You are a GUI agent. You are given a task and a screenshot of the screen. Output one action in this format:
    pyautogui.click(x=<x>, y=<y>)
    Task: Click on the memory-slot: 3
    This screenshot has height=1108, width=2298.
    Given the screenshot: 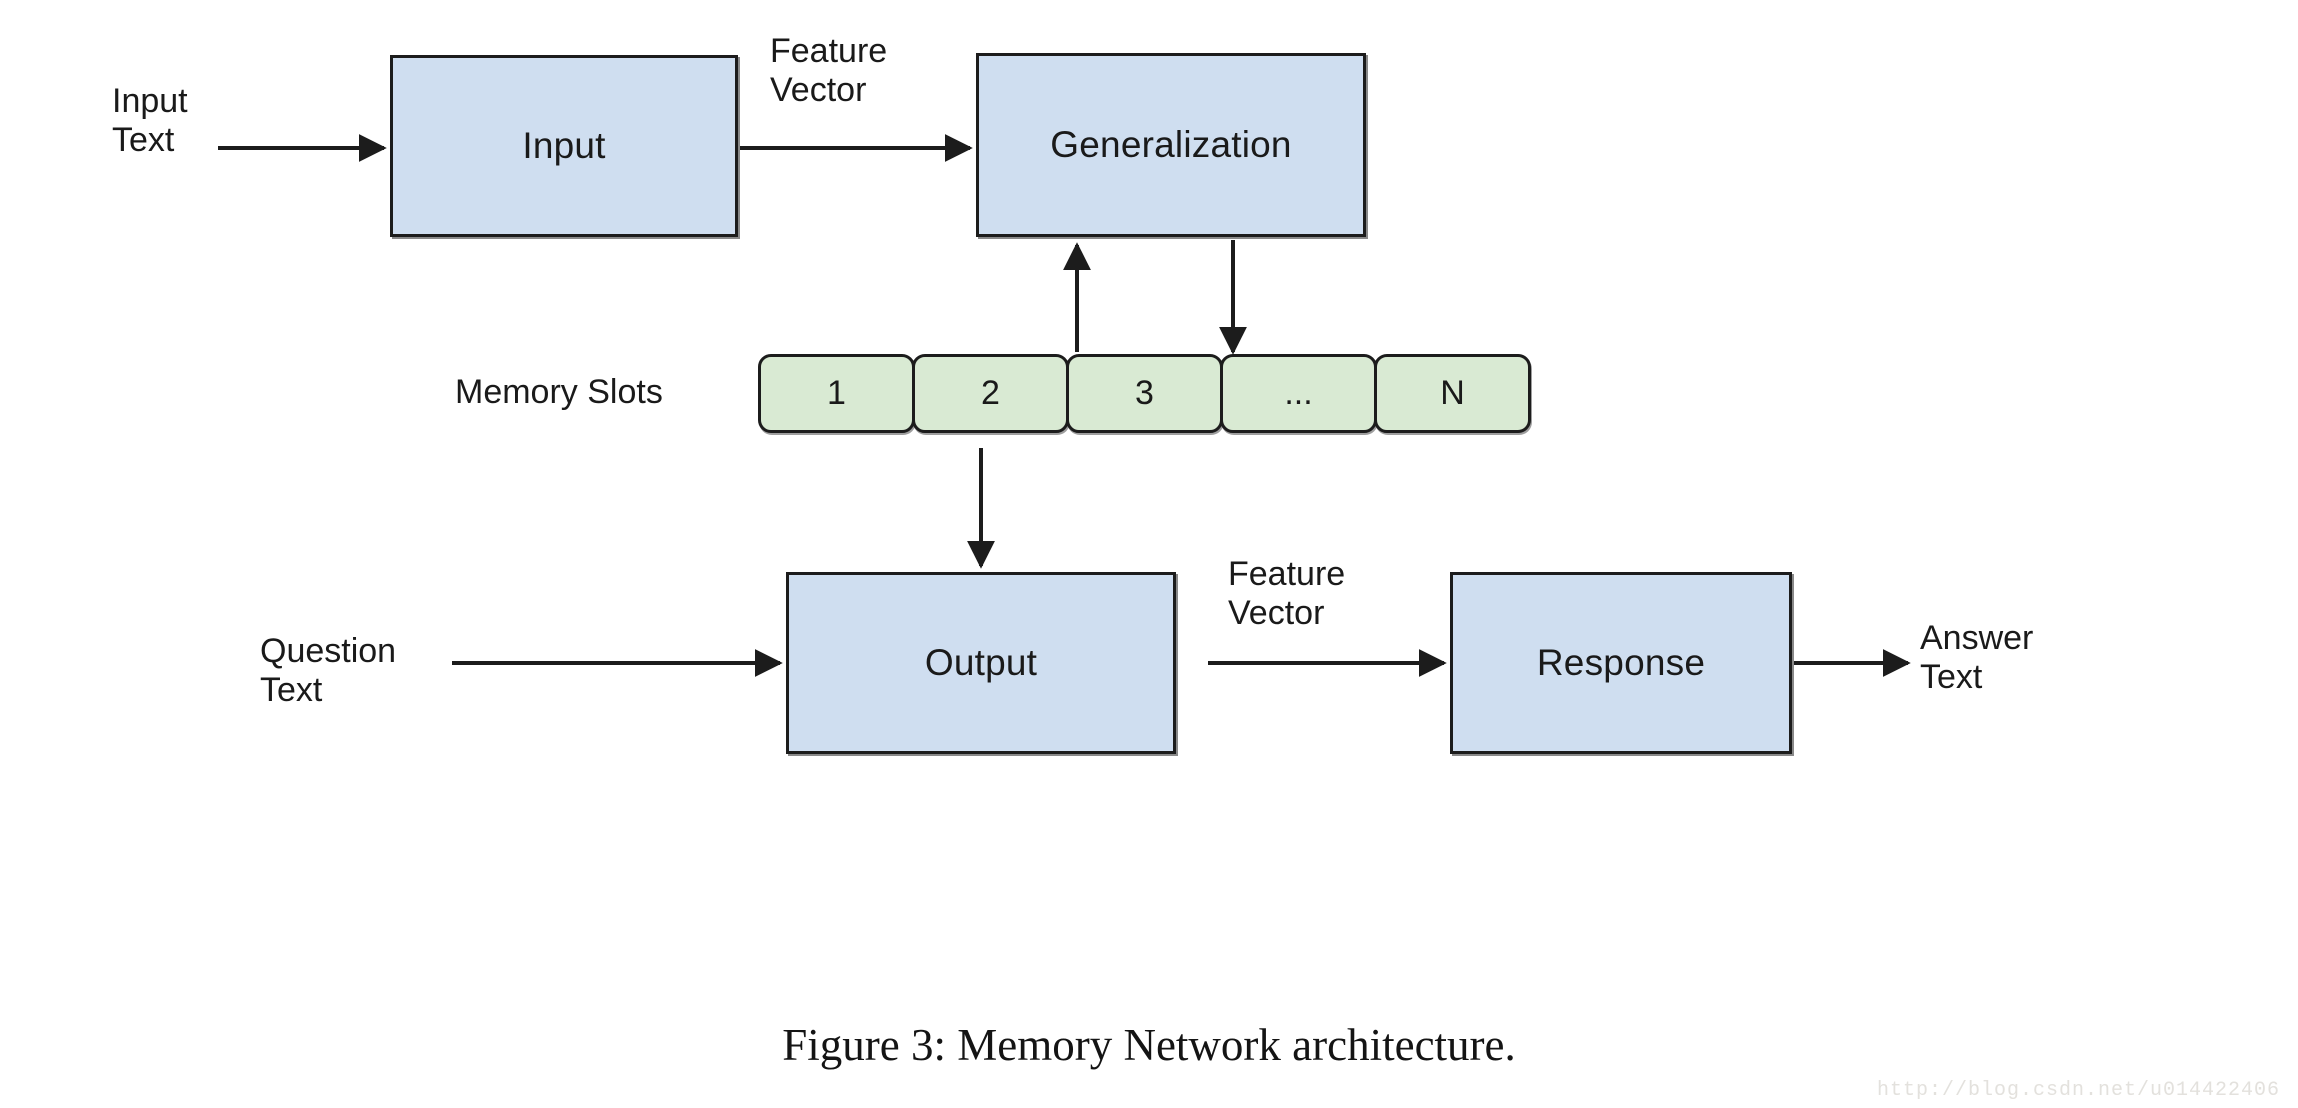 What is the action you would take?
    pyautogui.click(x=1144, y=393)
    